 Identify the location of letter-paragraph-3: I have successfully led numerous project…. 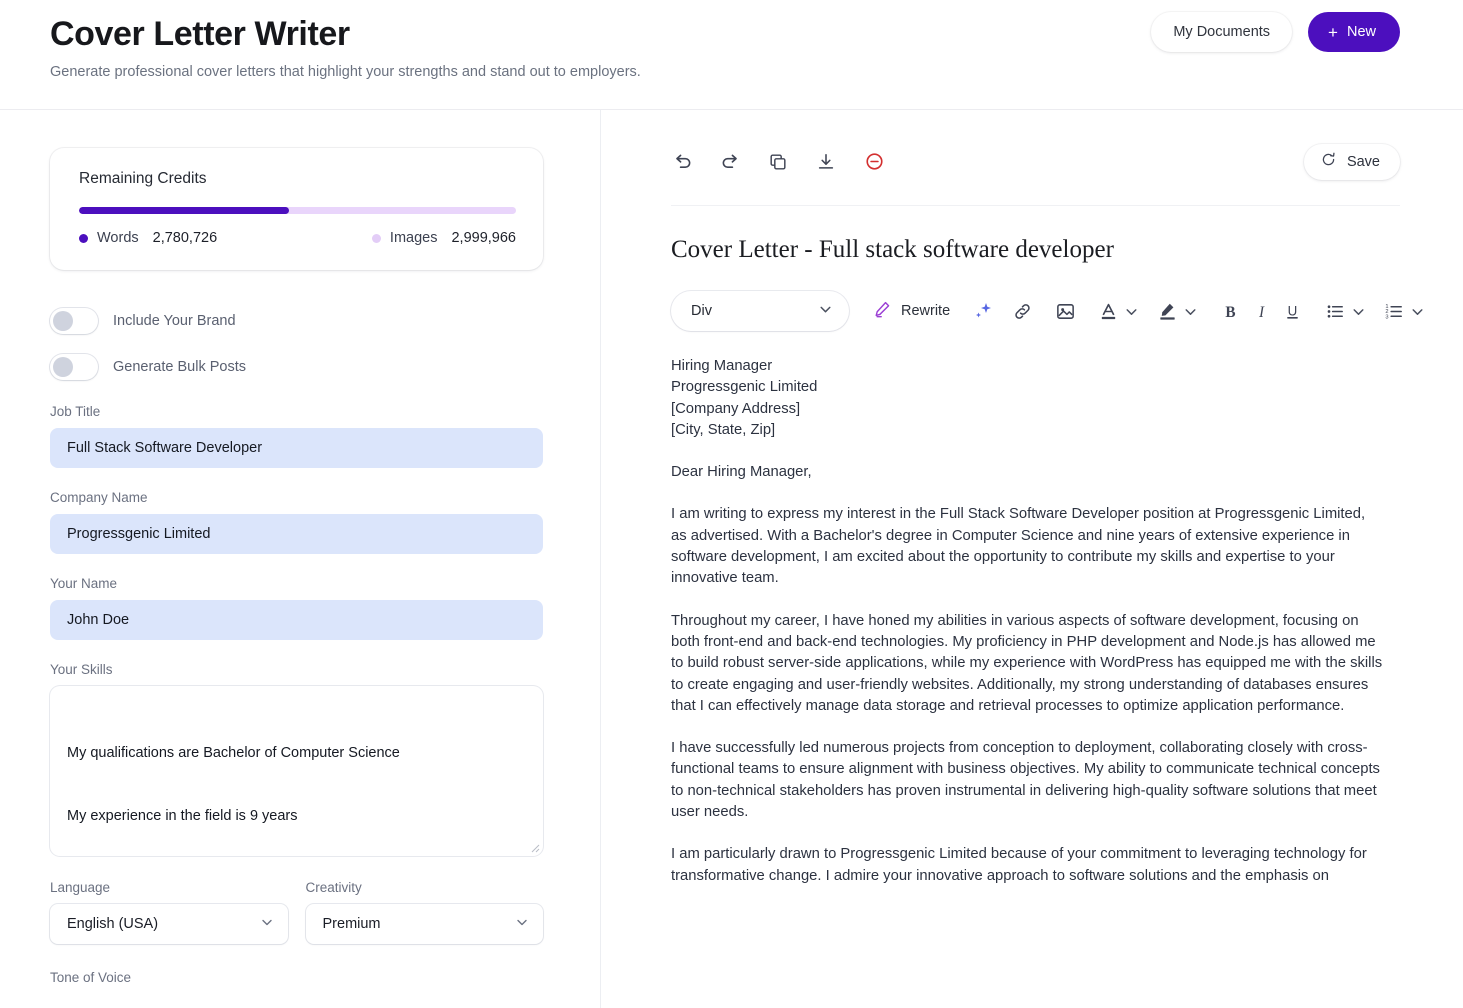
(1025, 780).